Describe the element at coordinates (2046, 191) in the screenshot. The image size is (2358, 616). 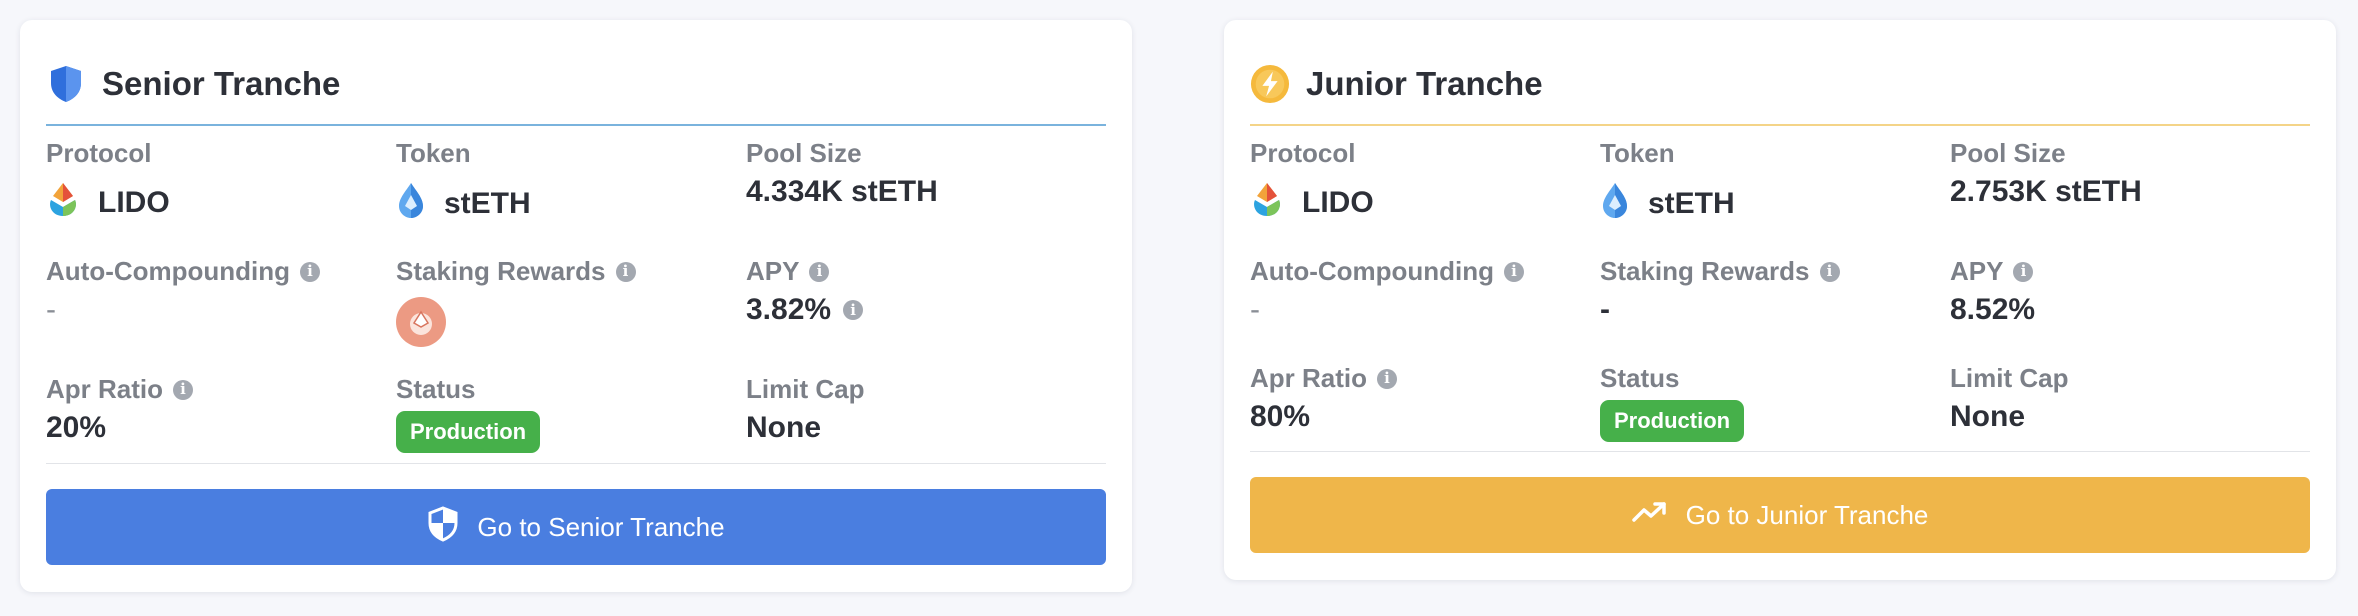
I see `pool-size-value: 2.753K stETH` at that location.